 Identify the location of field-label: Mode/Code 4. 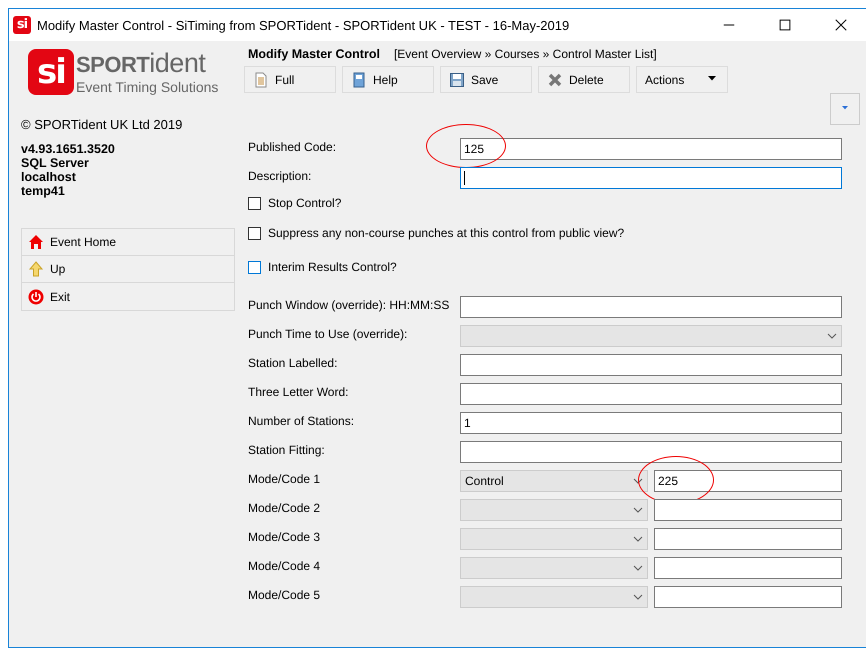
(285, 565).